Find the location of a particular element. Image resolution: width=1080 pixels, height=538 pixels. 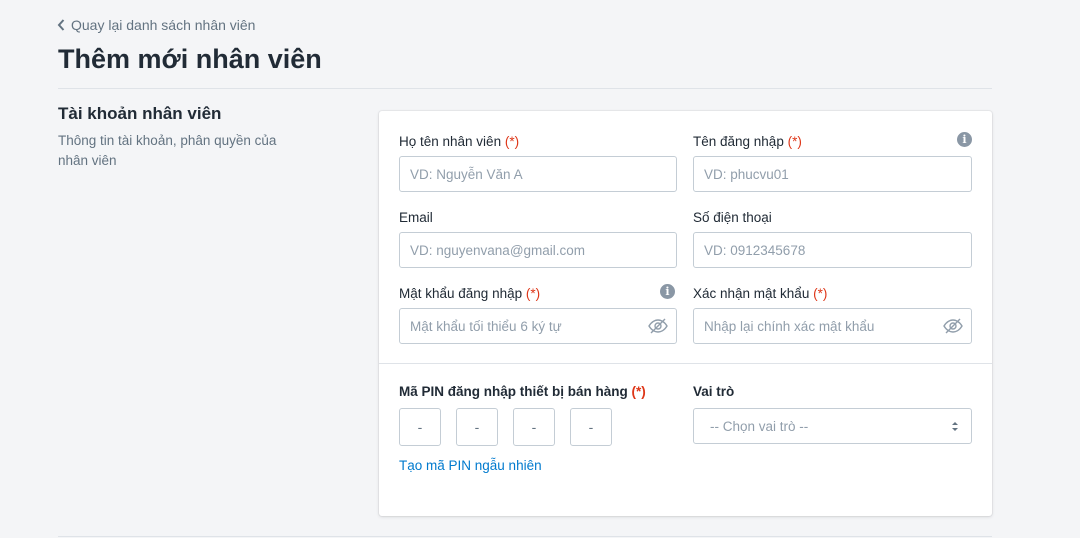

chevron-left-icon is located at coordinates (61, 25).